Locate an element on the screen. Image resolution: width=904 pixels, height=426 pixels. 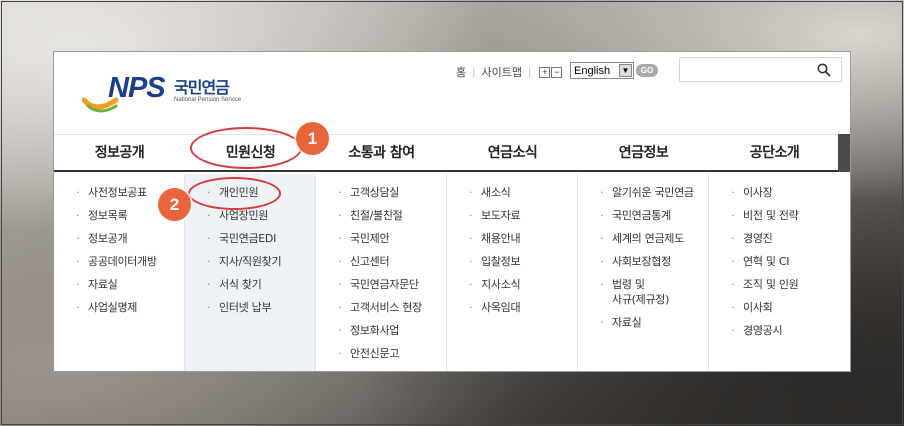
logo-nps-text: NPS is located at coordinates (137, 88).